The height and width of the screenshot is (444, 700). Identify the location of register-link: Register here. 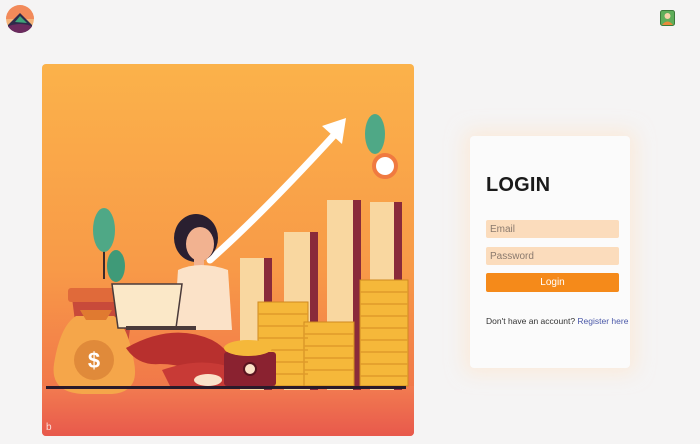
(602, 321).